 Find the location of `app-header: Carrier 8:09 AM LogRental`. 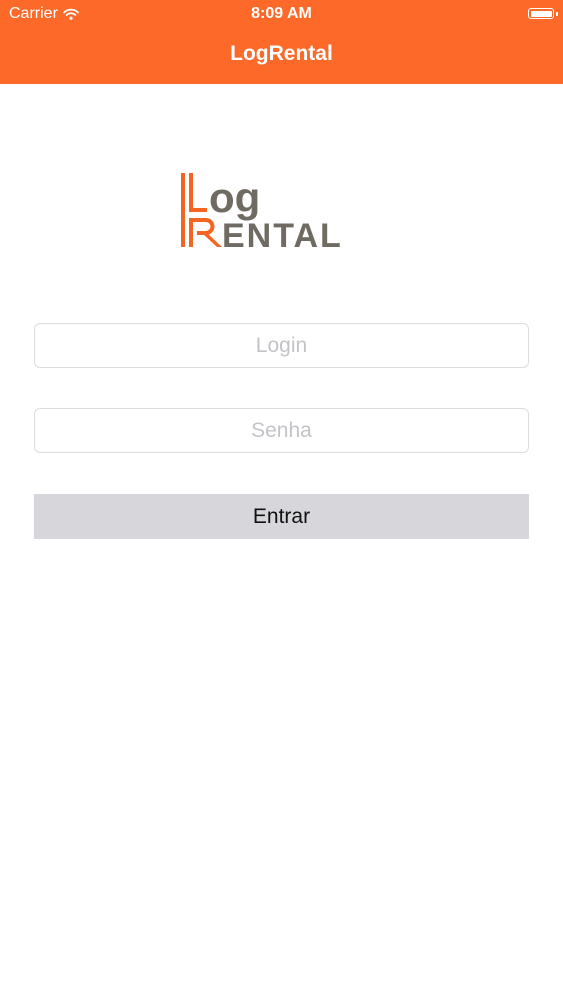

app-header: Carrier 8:09 AM LogRental is located at coordinates (281, 42).